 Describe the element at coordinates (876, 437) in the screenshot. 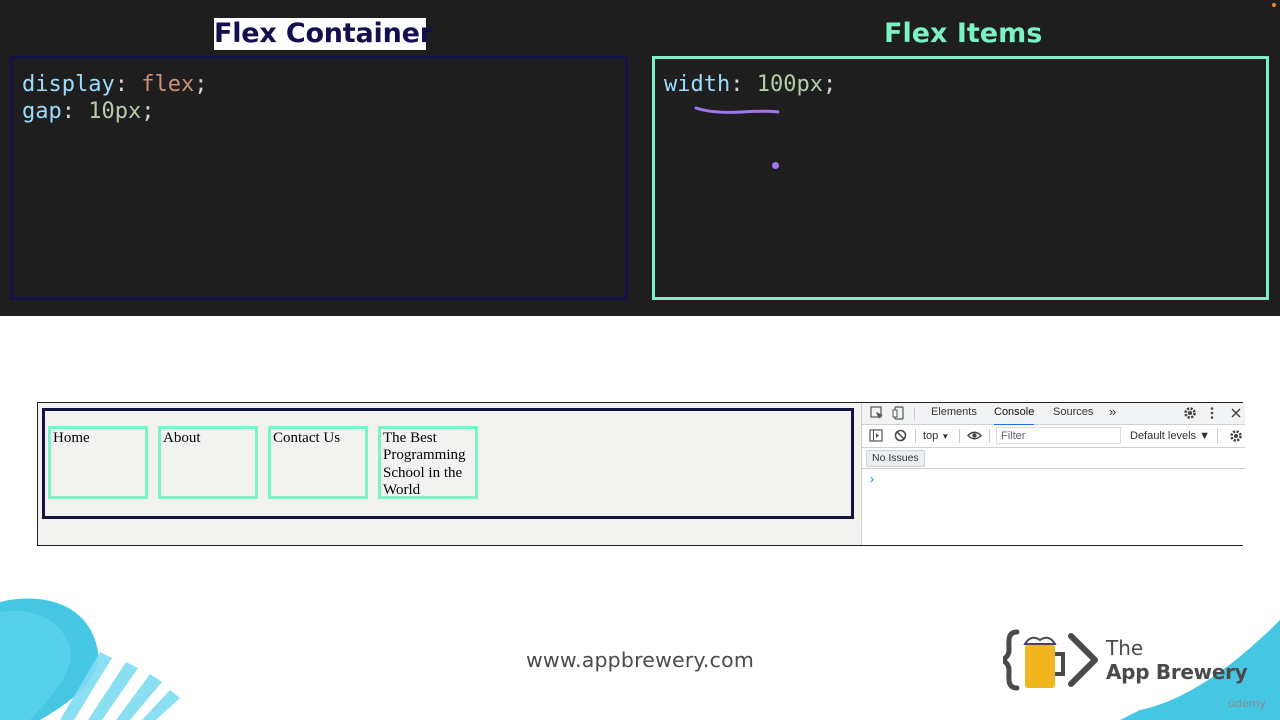

I see `sidebar-toggle-icon` at that location.